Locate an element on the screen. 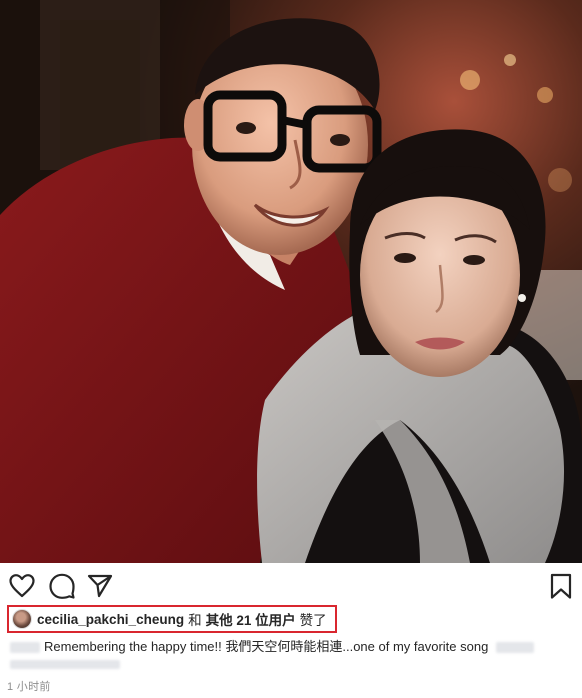 The width and height of the screenshot is (582, 698). bookmark-icon is located at coordinates (561, 586).